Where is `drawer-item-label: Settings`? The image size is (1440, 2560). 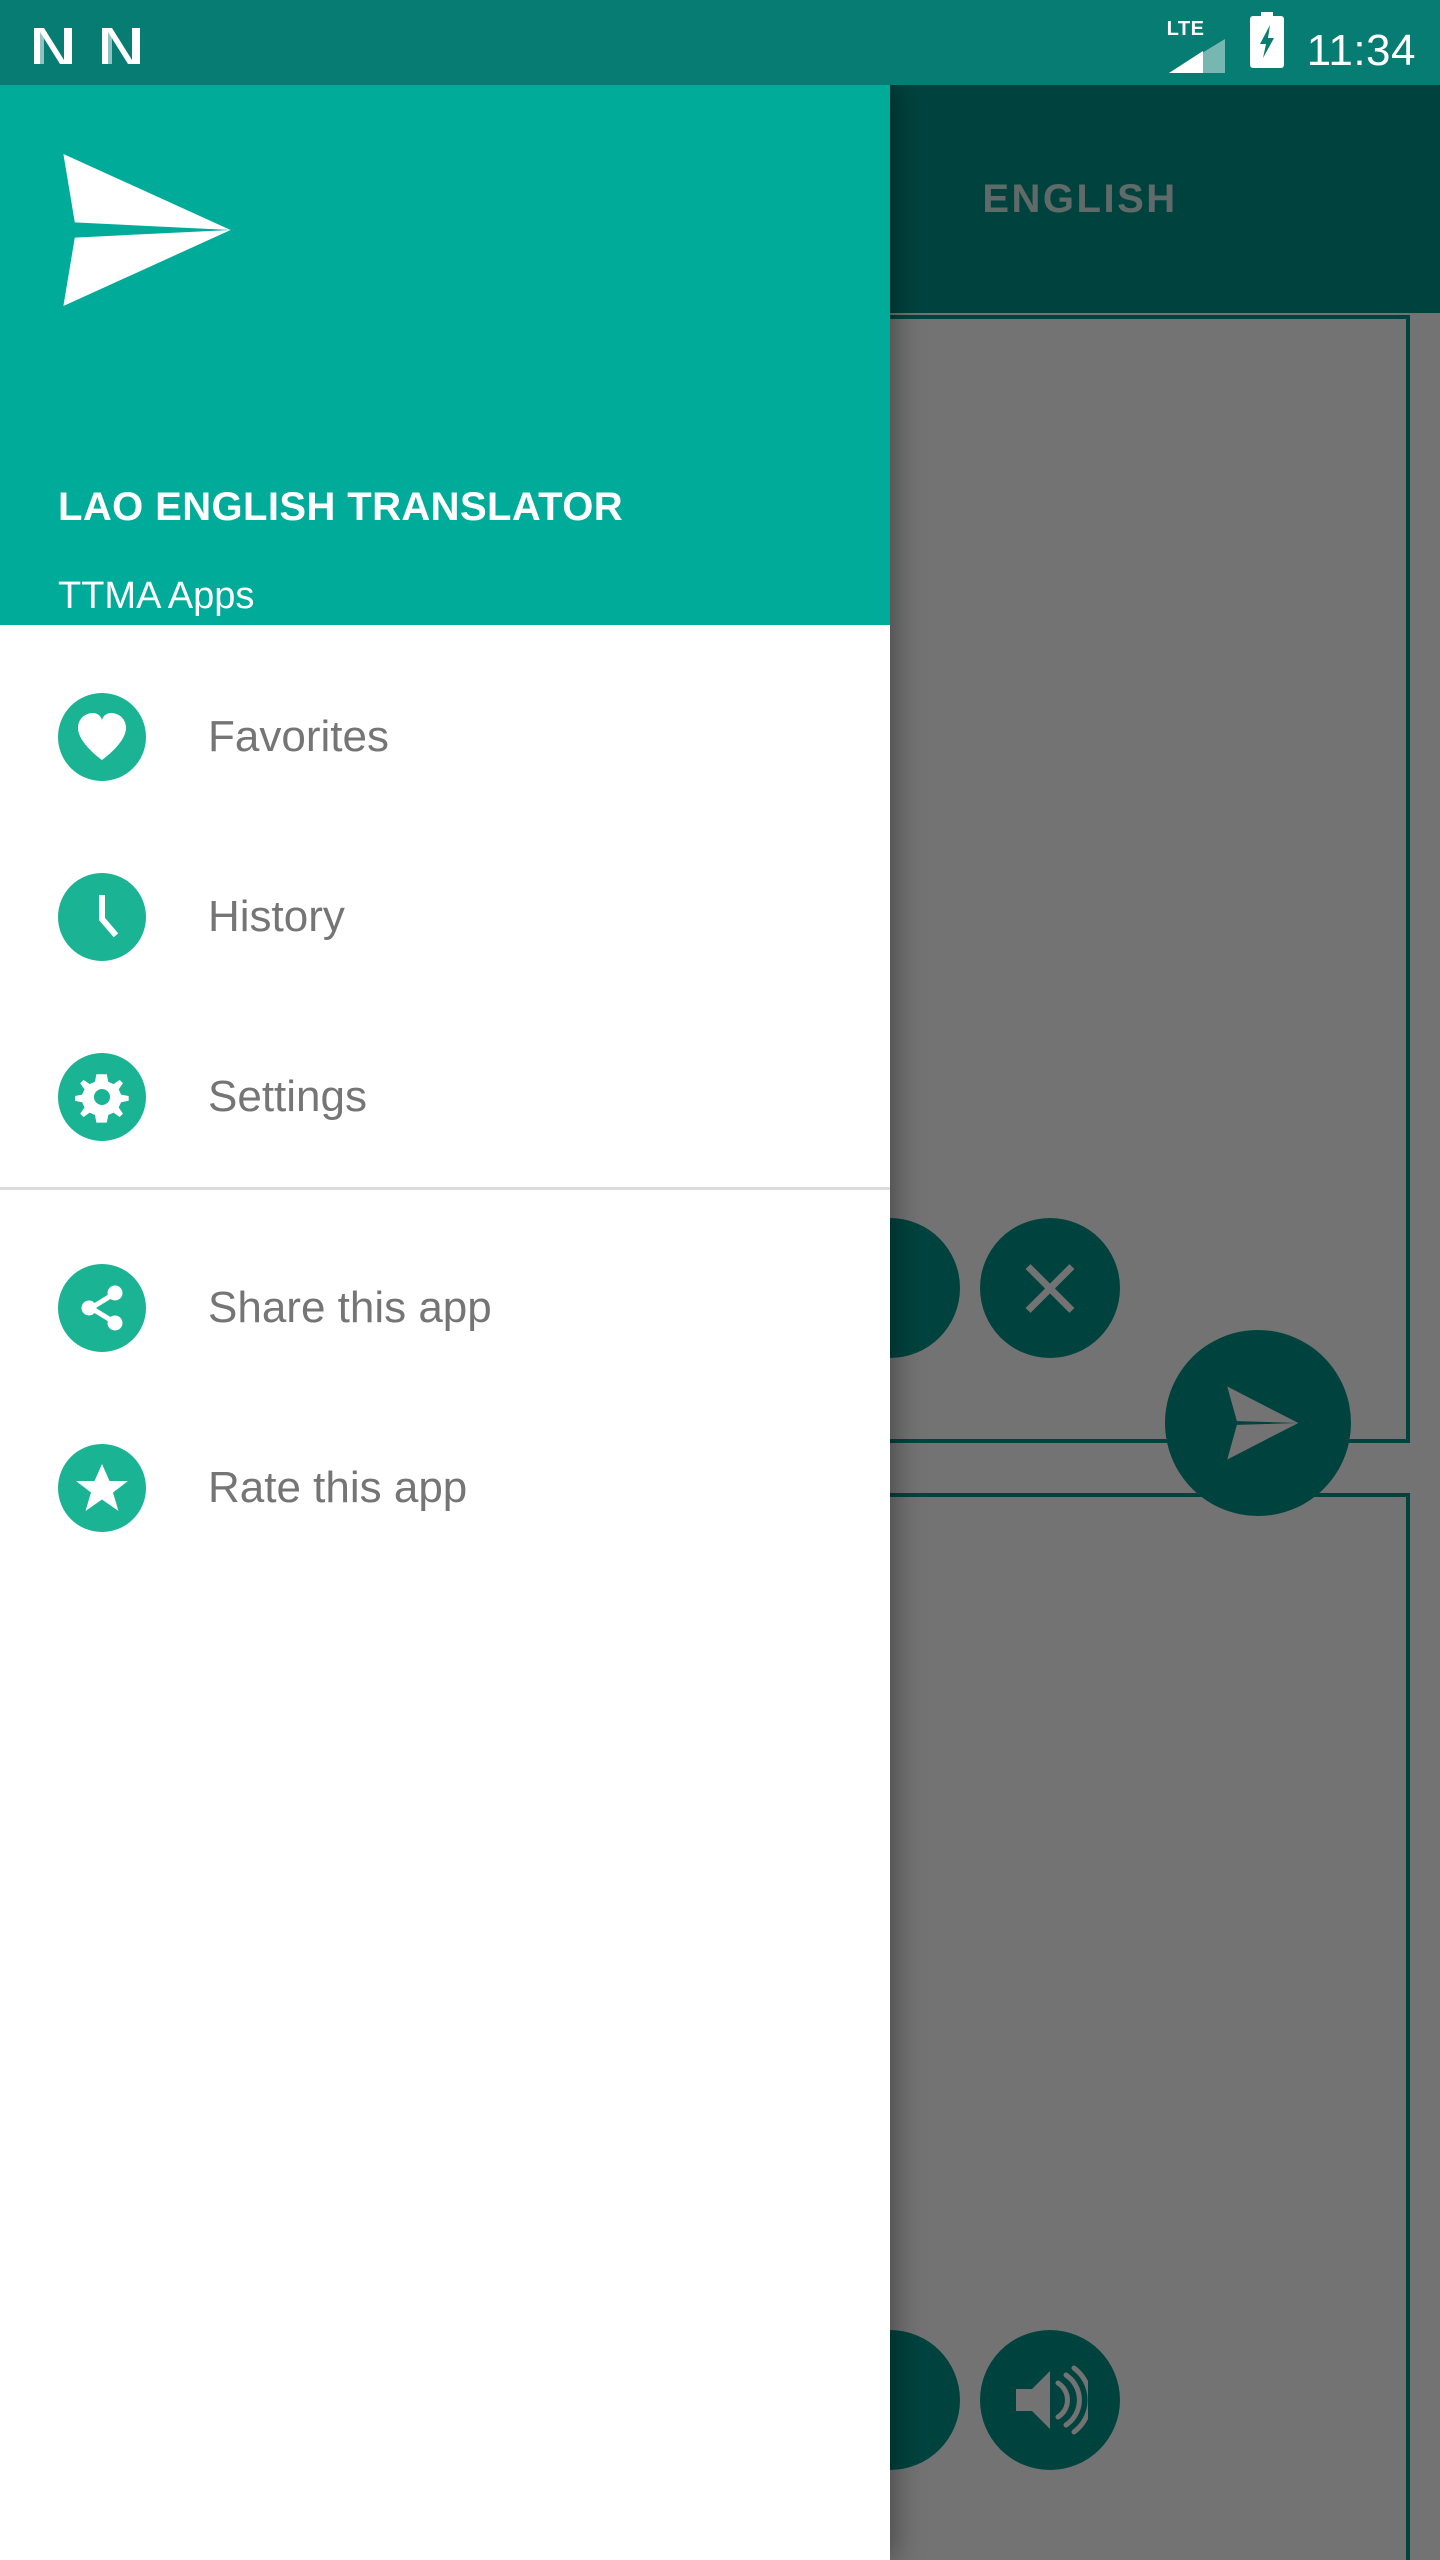 drawer-item-label: Settings is located at coordinates (287, 1096).